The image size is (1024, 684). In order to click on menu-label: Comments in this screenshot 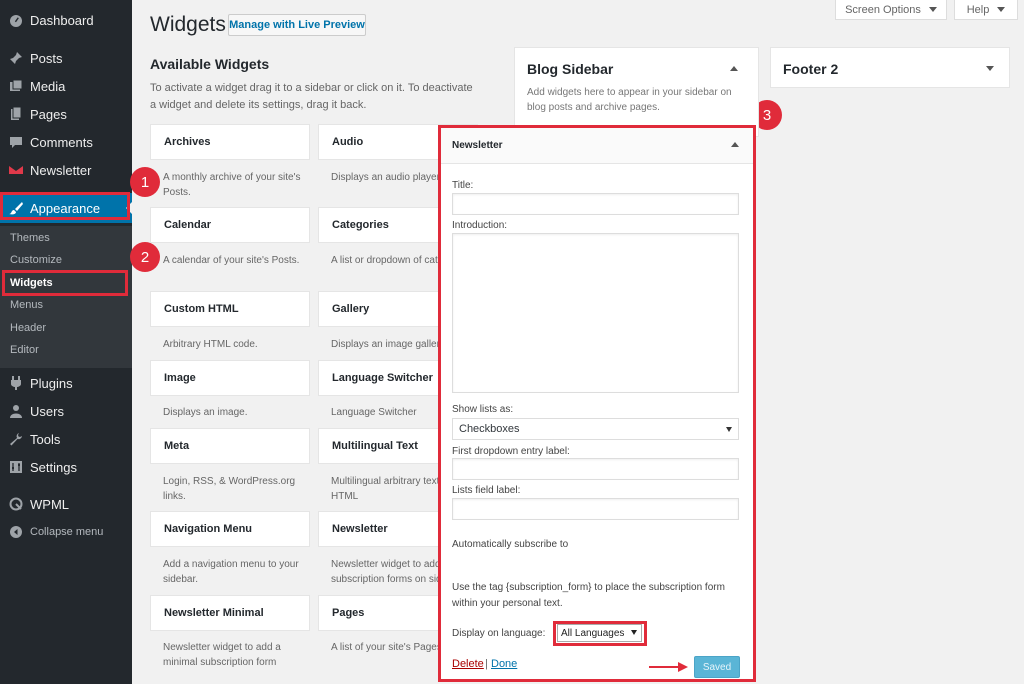, I will do `click(61, 142)`.